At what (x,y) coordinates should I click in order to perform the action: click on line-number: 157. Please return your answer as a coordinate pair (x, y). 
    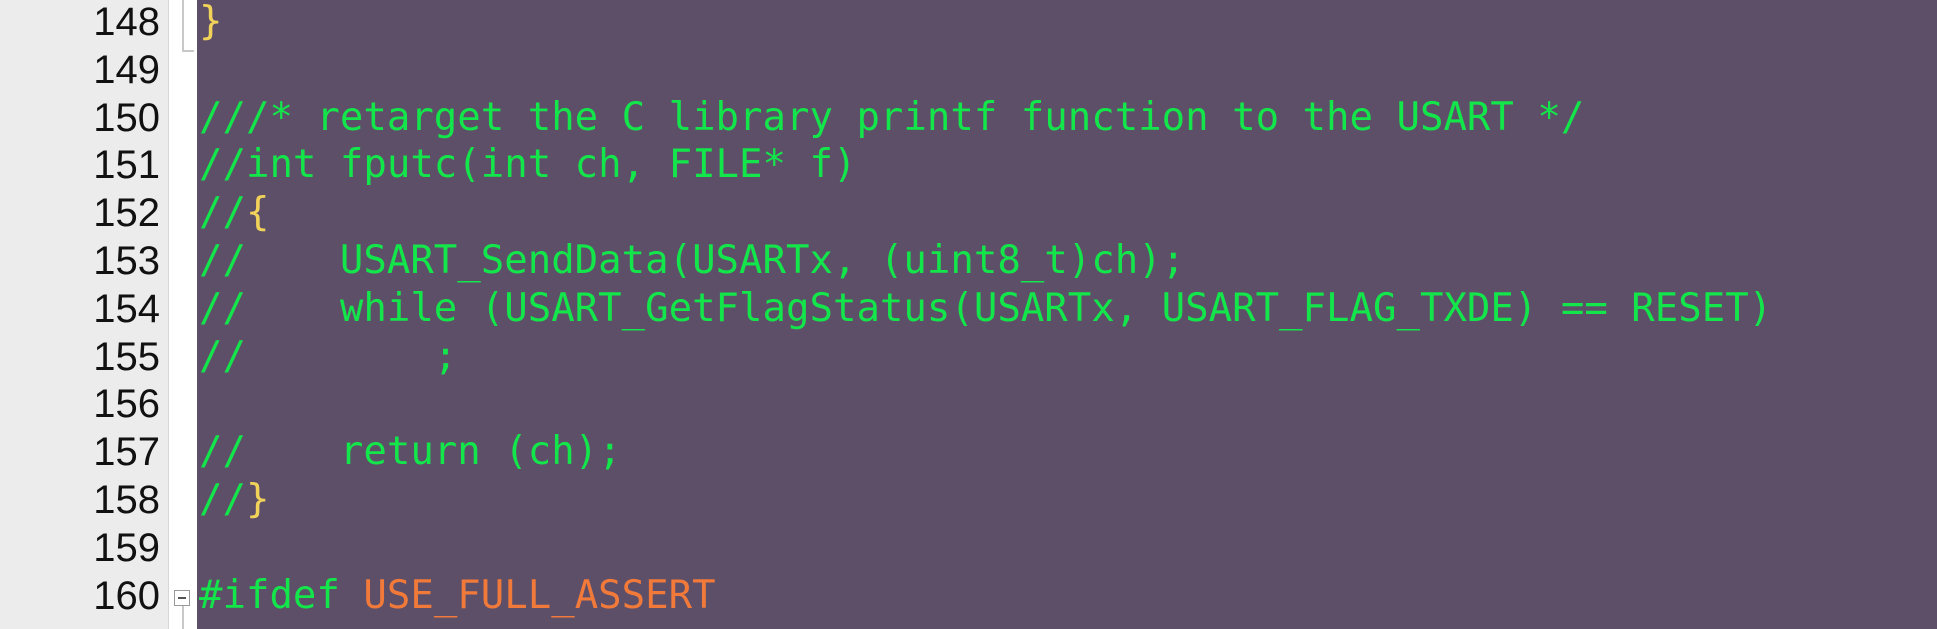
    Looking at the image, I should click on (126, 452).